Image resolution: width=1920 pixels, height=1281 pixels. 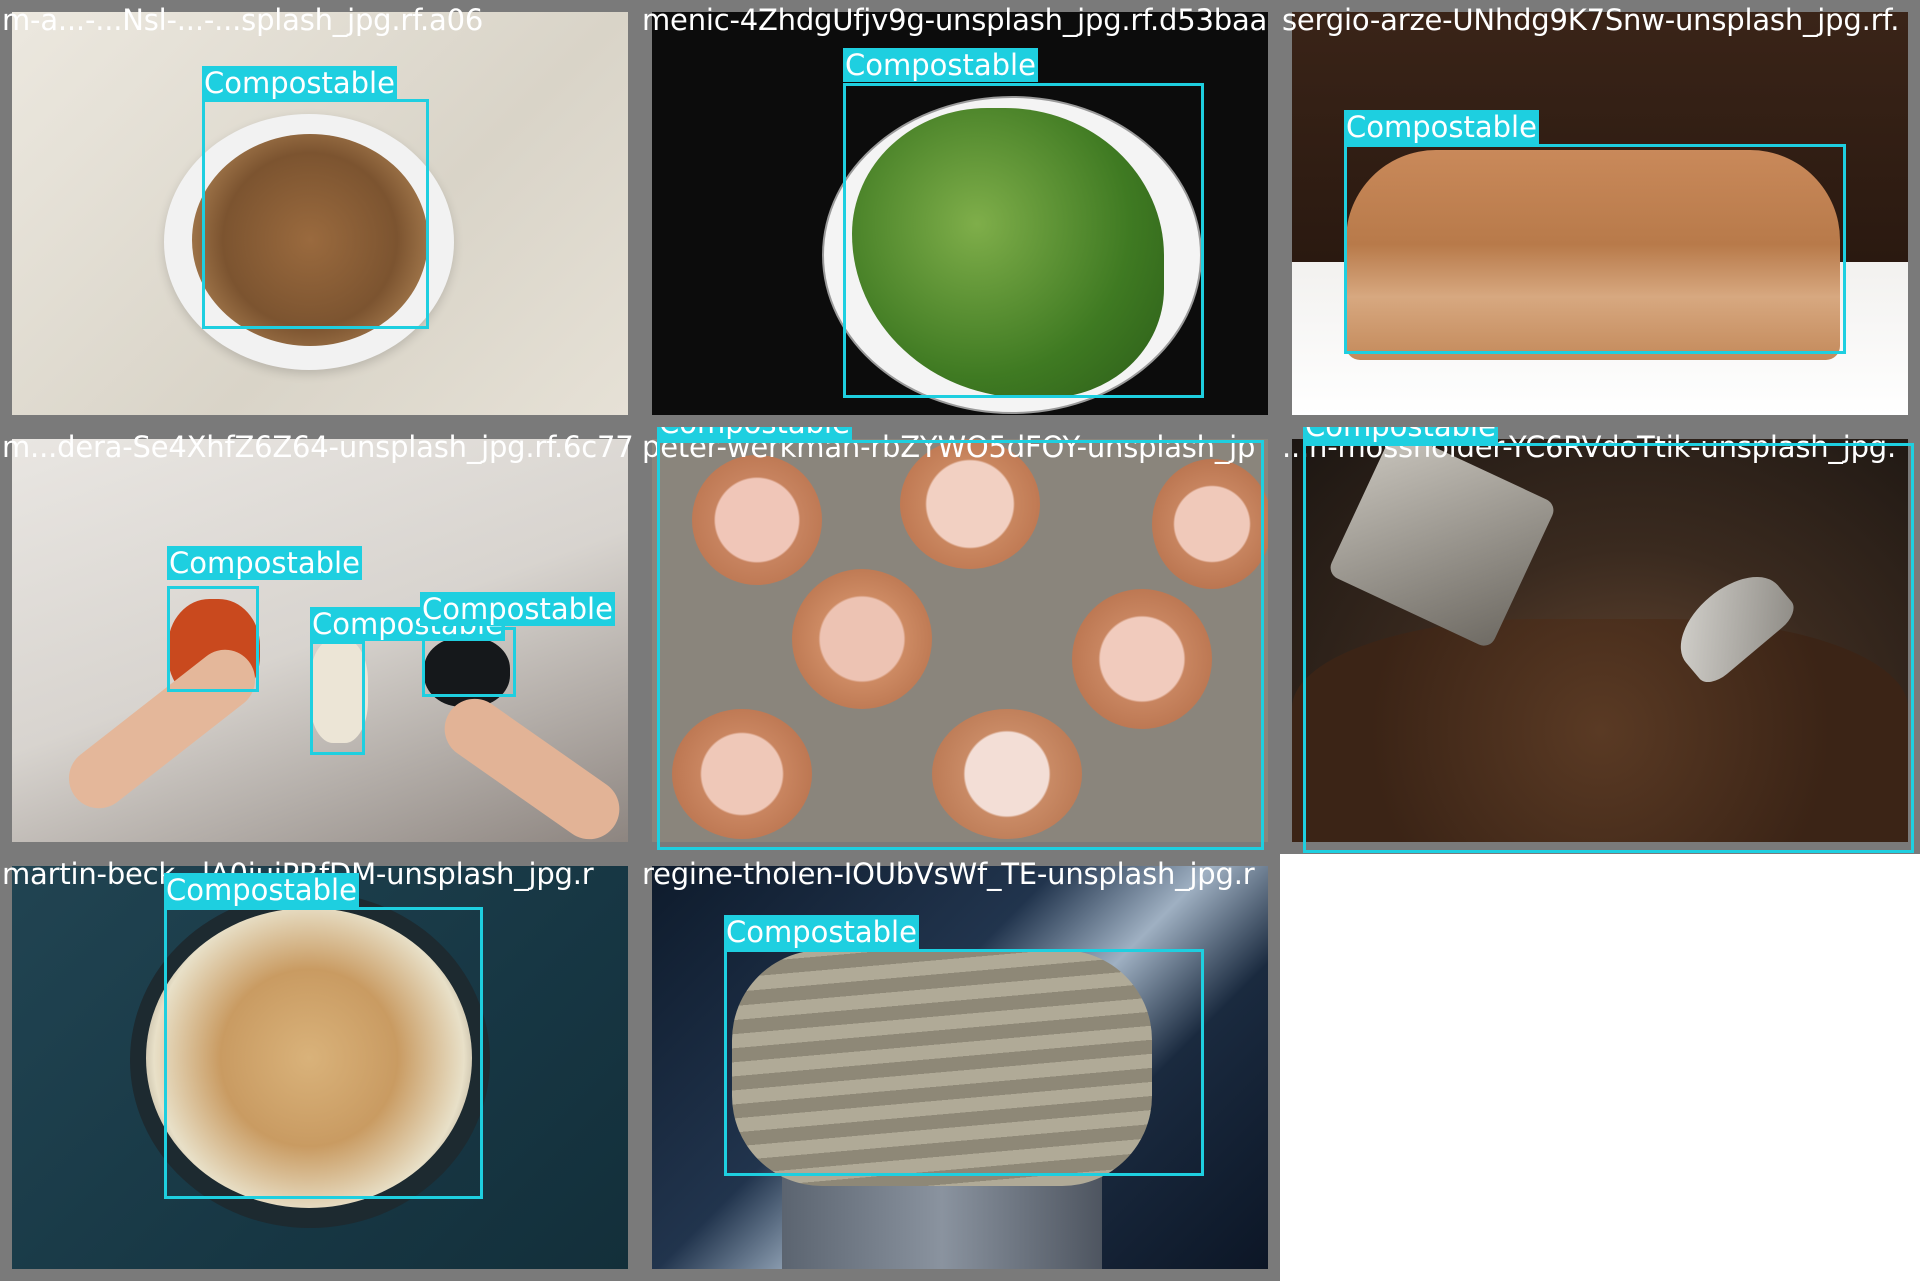 What do you see at coordinates (1591, 20) in the screenshot?
I see `tile-filename: sergio-arze-UNhdg9K7Snw-unsplash_jpg.rf.` at bounding box center [1591, 20].